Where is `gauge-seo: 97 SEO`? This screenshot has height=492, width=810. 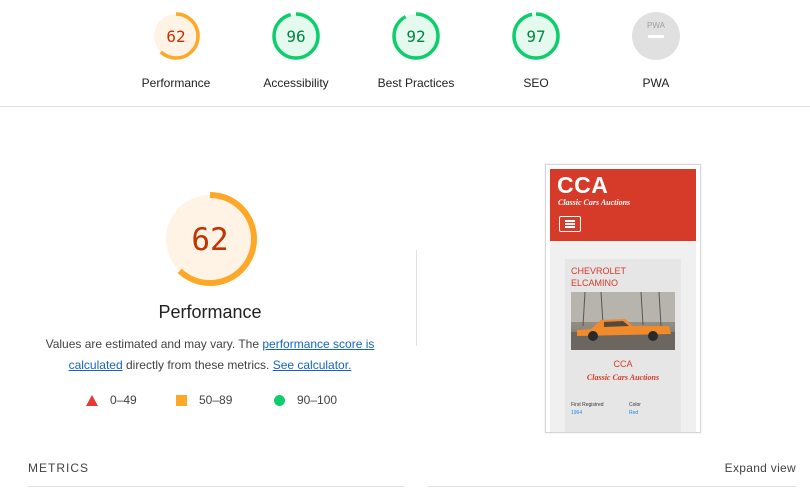 gauge-seo: 97 SEO is located at coordinates (536, 49).